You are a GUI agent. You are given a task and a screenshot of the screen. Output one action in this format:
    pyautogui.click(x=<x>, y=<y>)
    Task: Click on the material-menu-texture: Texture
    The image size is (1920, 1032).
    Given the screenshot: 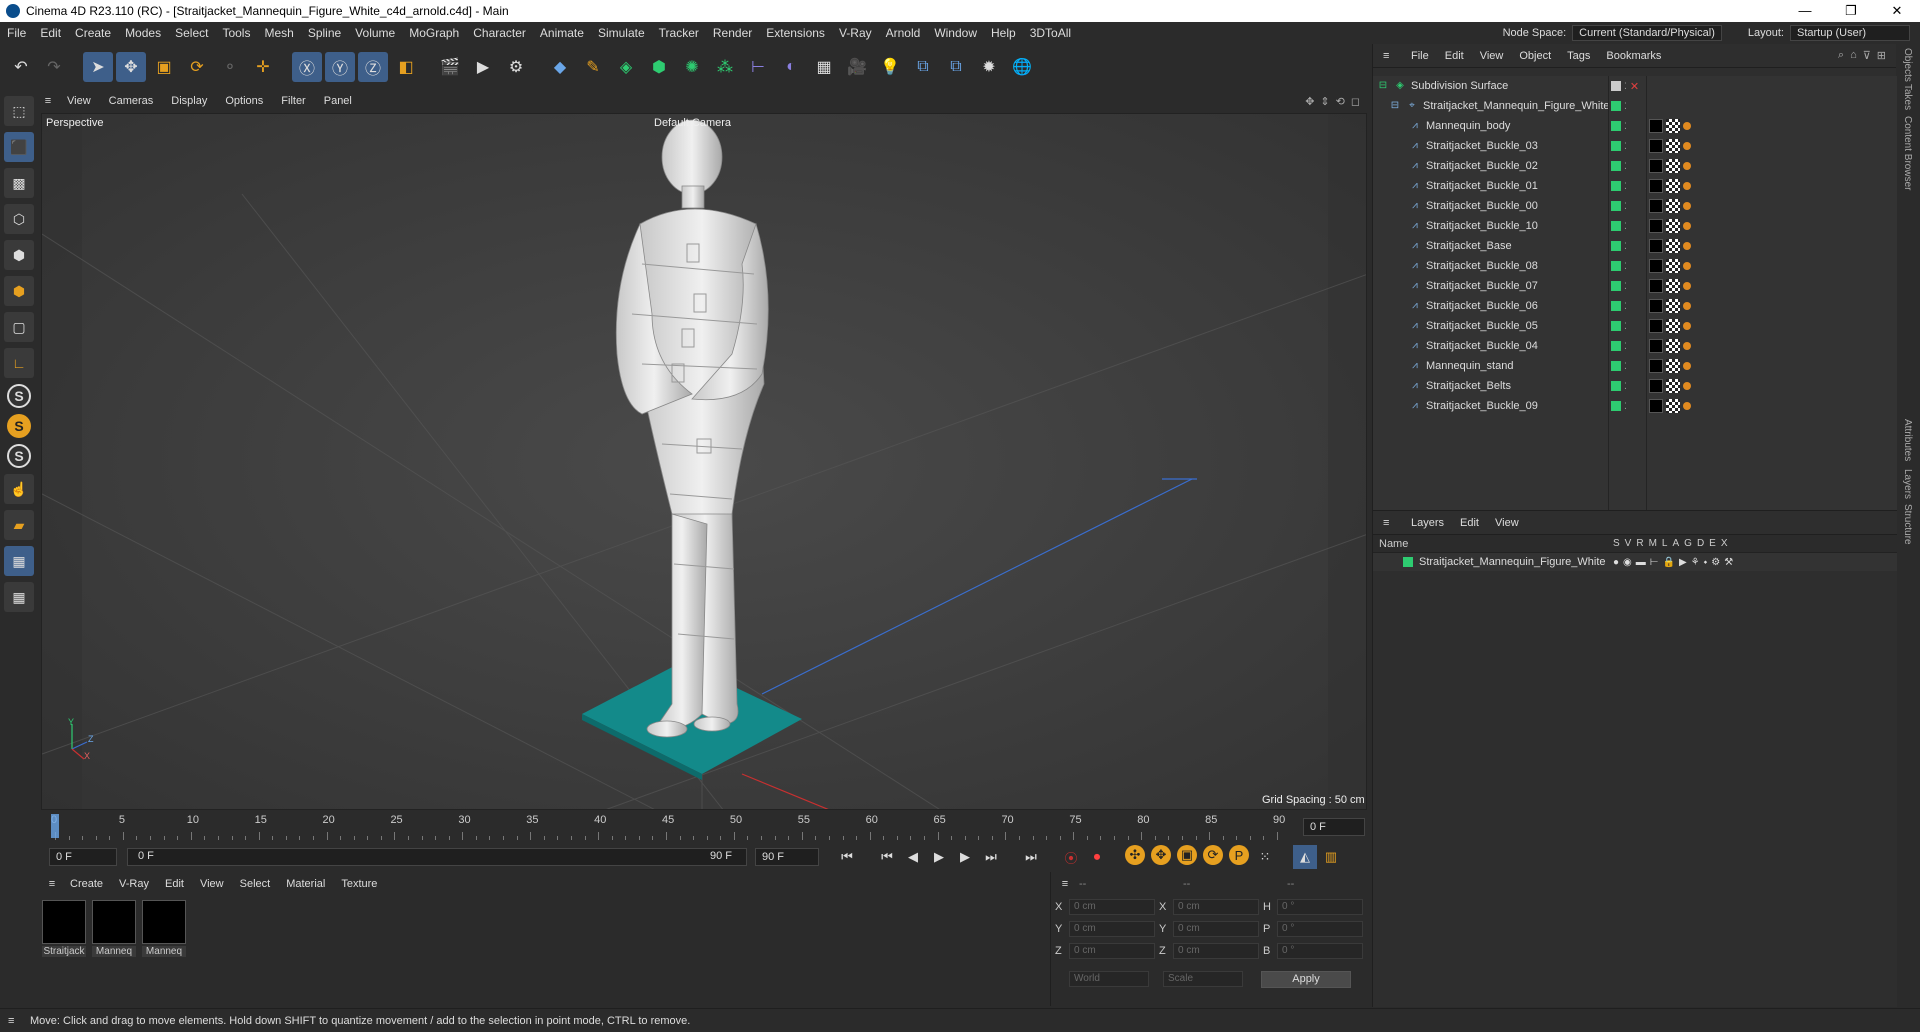 What is the action you would take?
    pyautogui.click(x=359, y=884)
    